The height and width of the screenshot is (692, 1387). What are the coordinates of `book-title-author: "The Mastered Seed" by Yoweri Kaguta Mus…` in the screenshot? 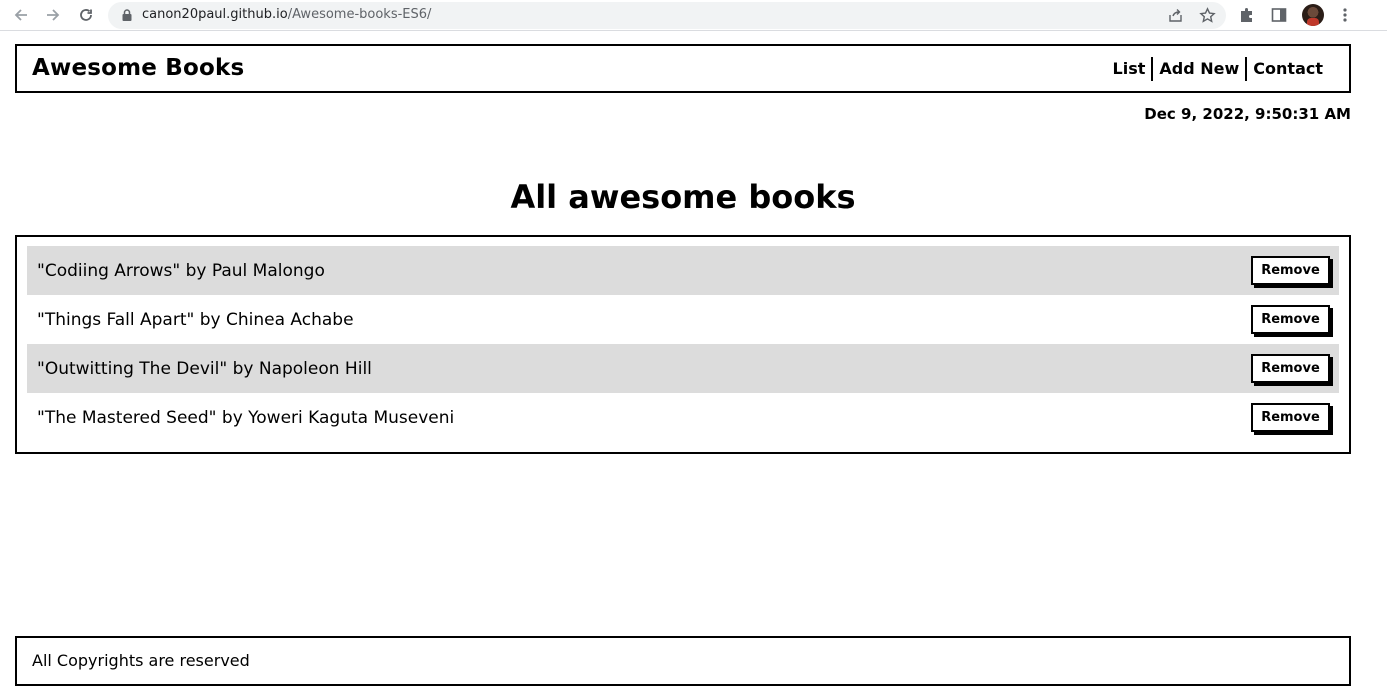 It's located at (246, 417).